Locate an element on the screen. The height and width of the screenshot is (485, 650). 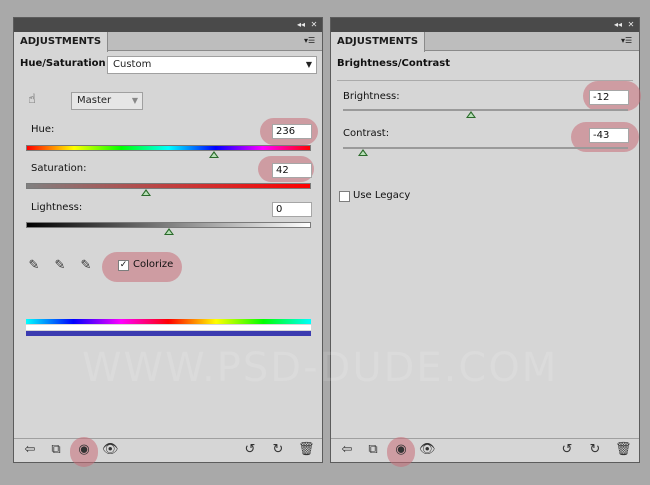
hue-input: 236 is located at coordinates (292, 131).